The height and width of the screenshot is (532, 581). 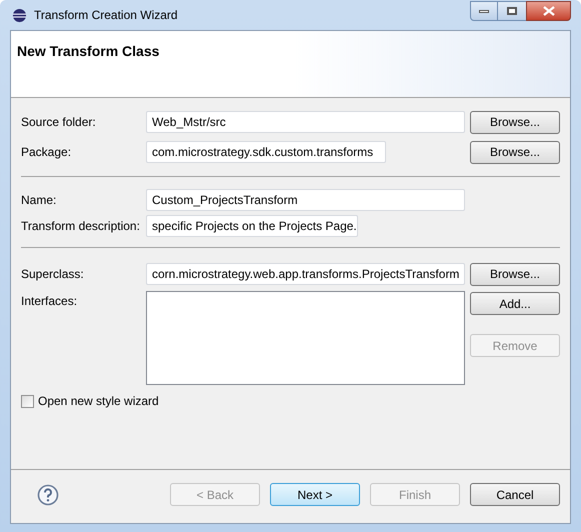 What do you see at coordinates (305, 338) in the screenshot?
I see `interfaces-list` at bounding box center [305, 338].